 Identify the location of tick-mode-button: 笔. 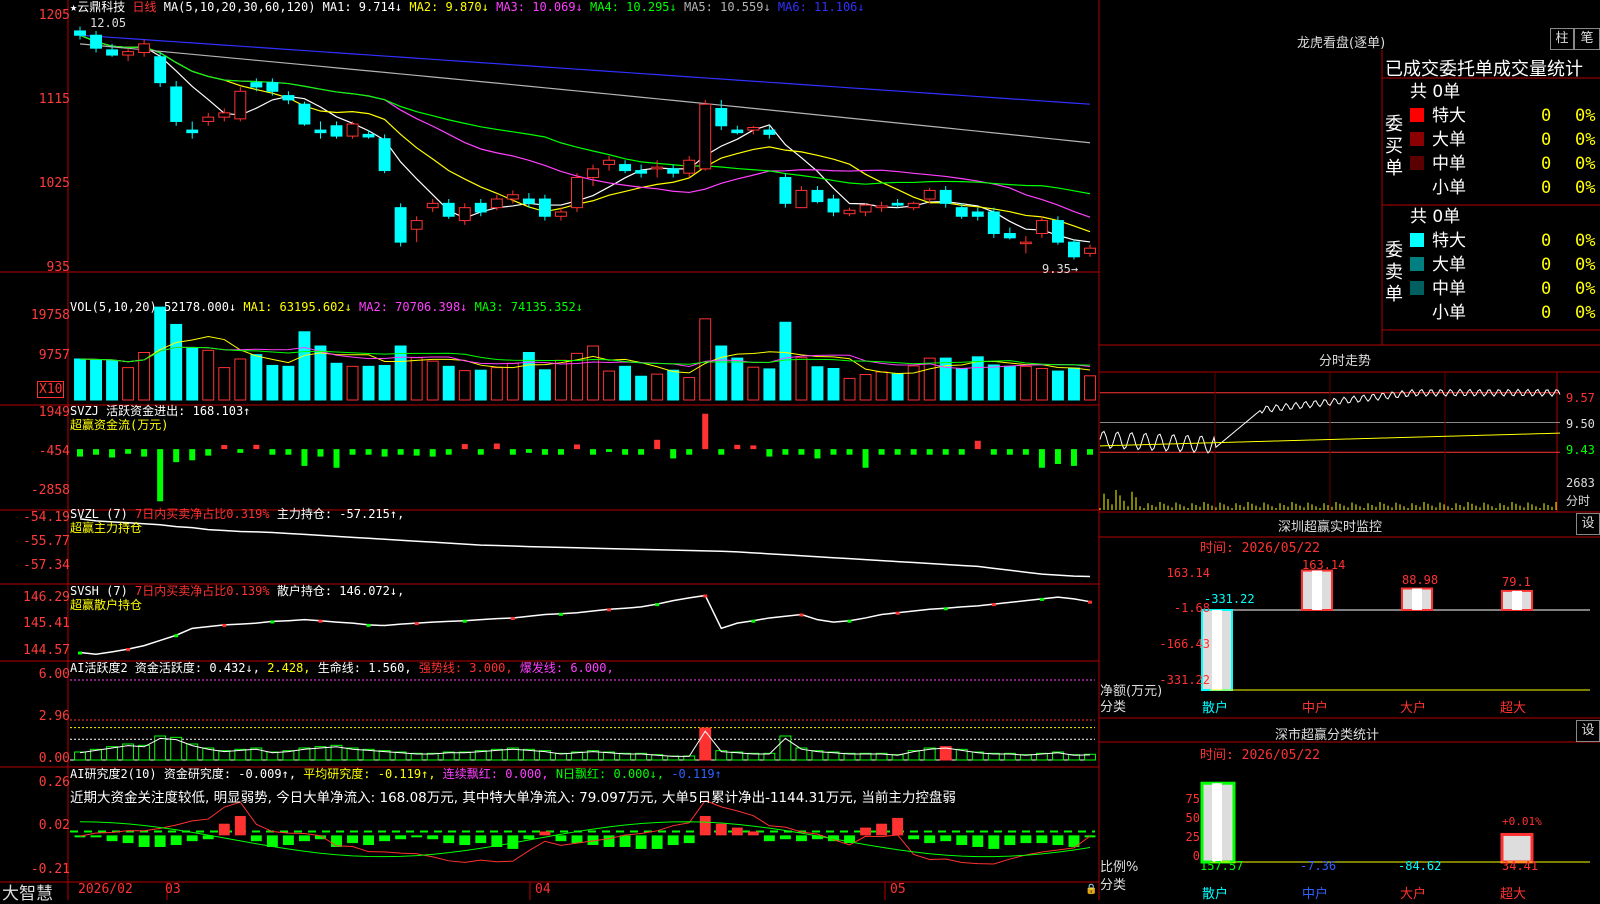
(1587, 39).